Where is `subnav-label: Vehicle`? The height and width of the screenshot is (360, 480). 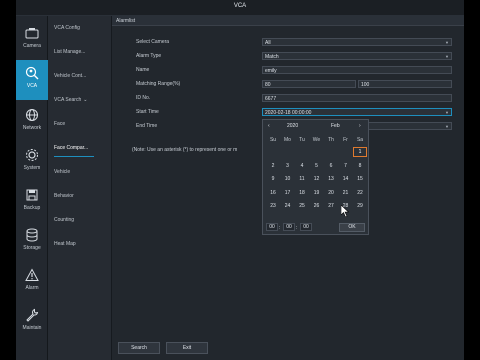 subnav-label: Vehicle is located at coordinates (62, 172).